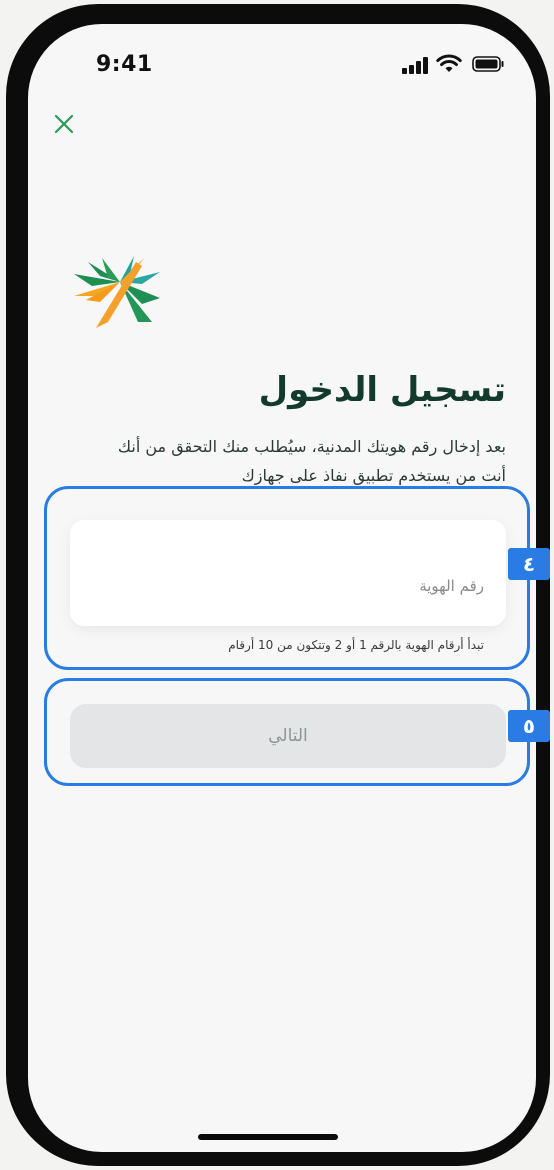 The height and width of the screenshot is (1170, 554). I want to click on close-button, so click(64, 124).